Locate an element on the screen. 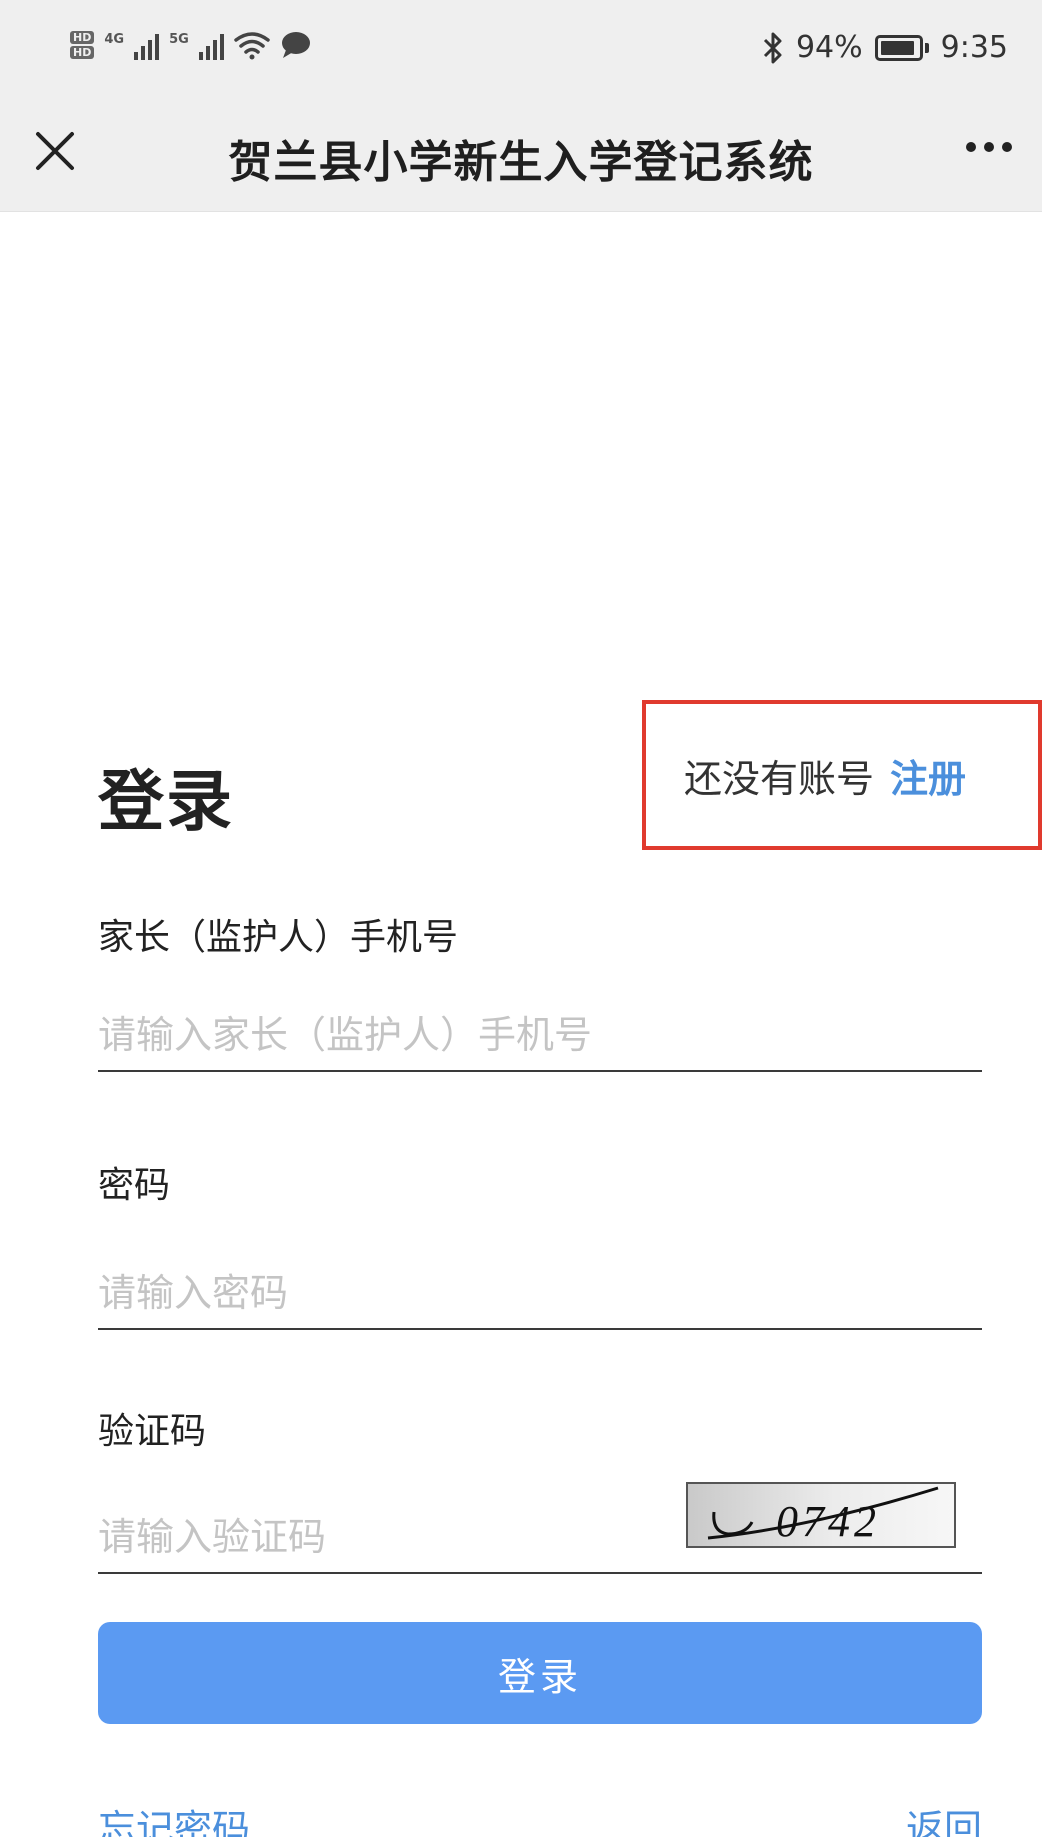 The height and width of the screenshot is (1837, 1042). captcha-label: 验证码 is located at coordinates (152, 1431).